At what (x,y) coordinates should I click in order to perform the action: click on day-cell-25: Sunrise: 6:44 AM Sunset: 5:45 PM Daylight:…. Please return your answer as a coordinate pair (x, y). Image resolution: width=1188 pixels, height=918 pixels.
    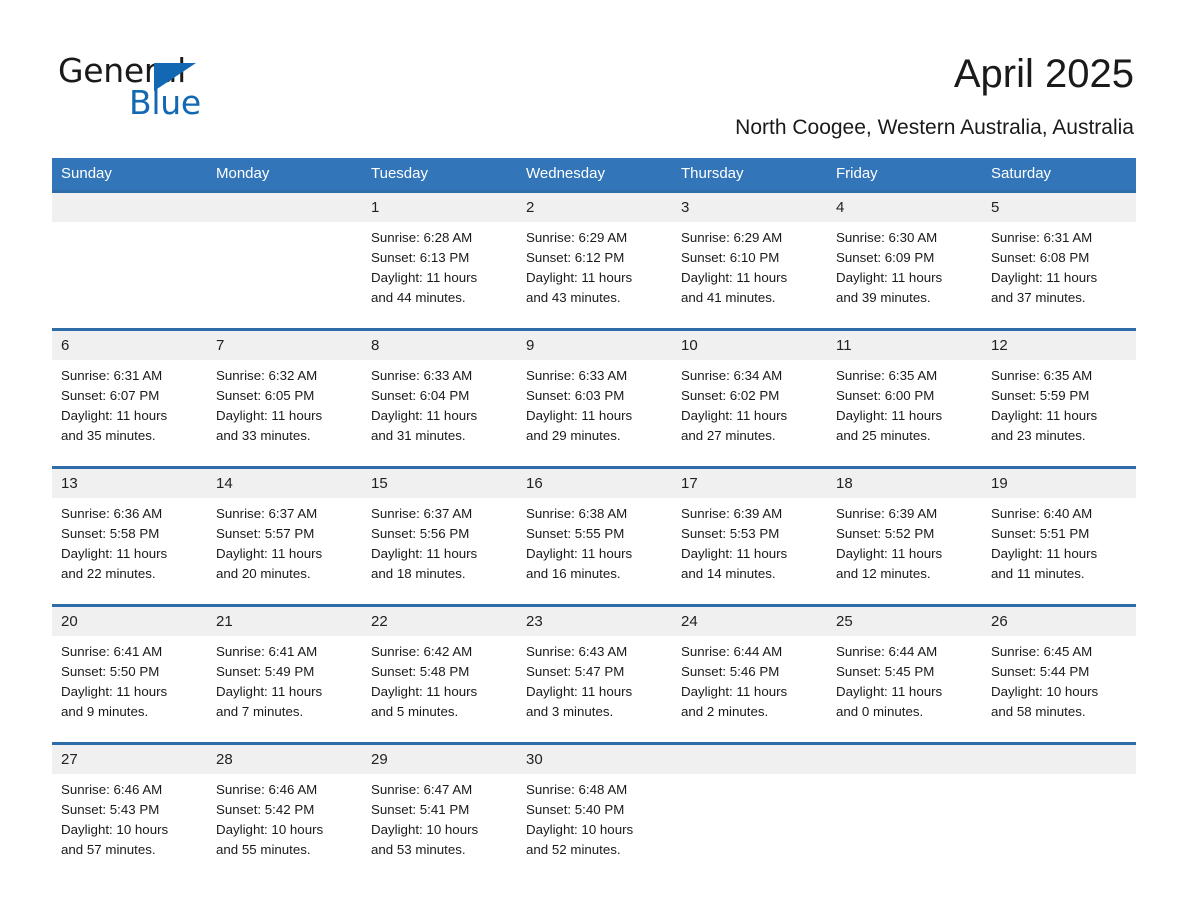
    Looking at the image, I should click on (904, 689).